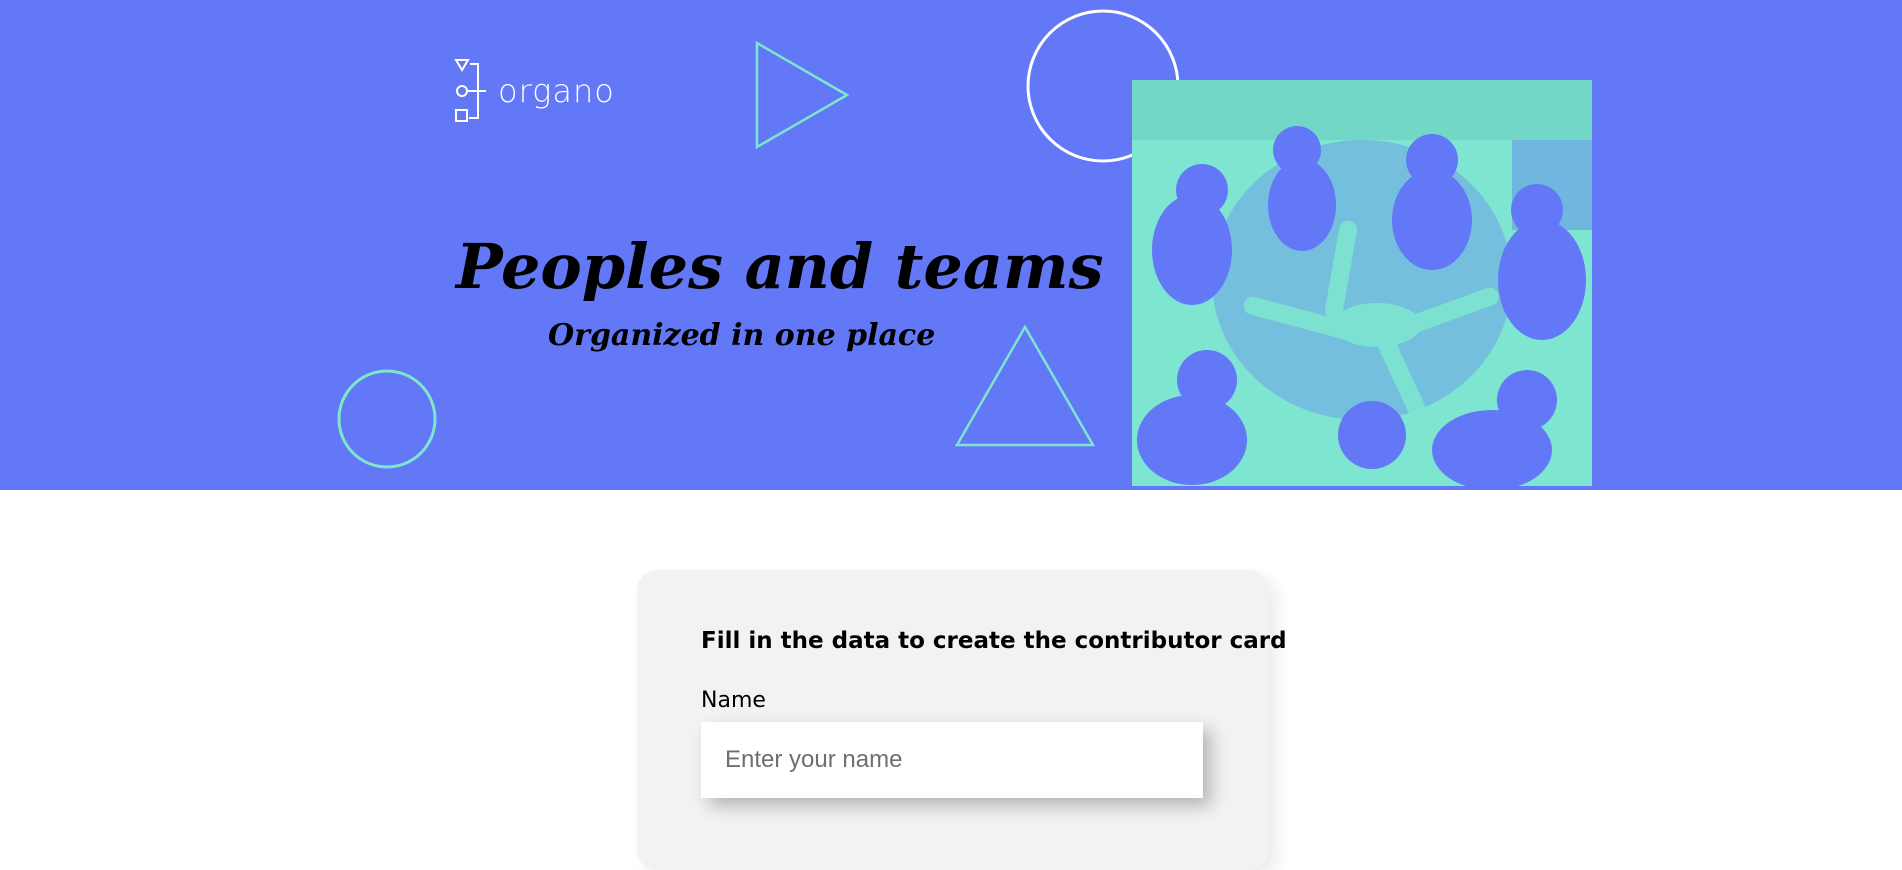 The width and height of the screenshot is (1902, 870). Describe the element at coordinates (742, 335) in the screenshot. I see `hero-subtitle: Organized in one place` at that location.